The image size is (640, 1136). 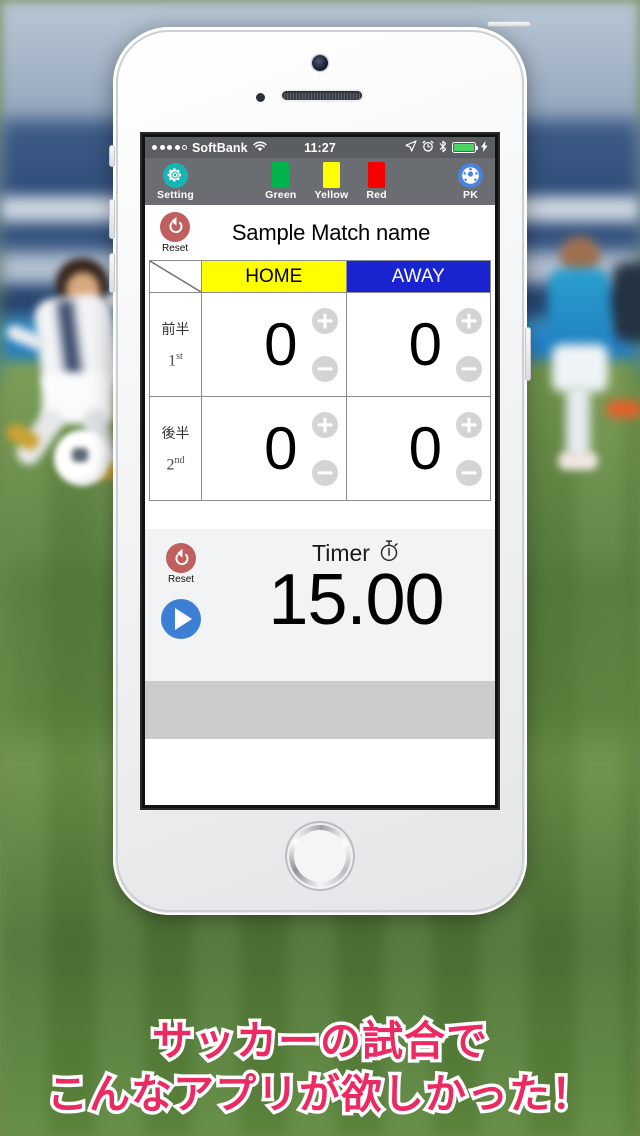 What do you see at coordinates (443, 148) in the screenshot?
I see `bluetooth-icon` at bounding box center [443, 148].